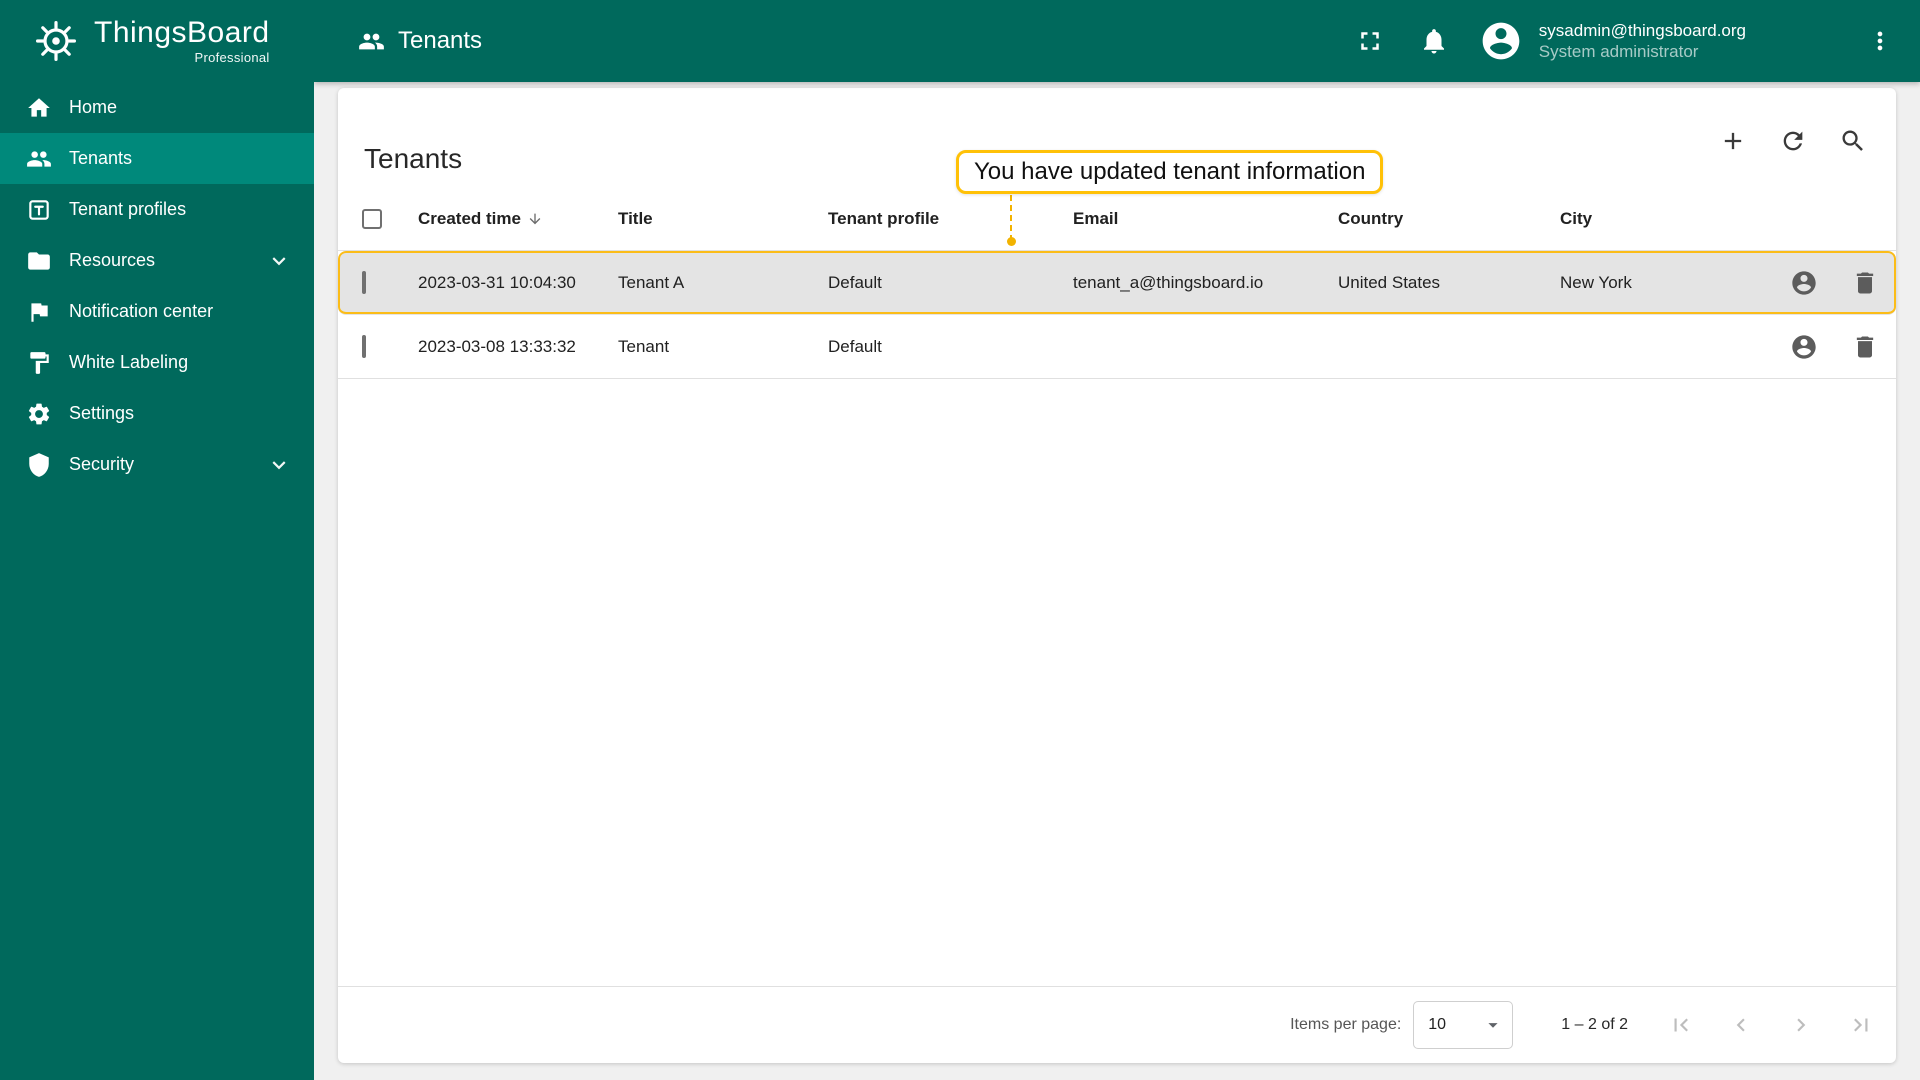 This screenshot has width=1920, height=1080. Describe the element at coordinates (1389, 282) in the screenshot. I see `cell-country: United States` at that location.